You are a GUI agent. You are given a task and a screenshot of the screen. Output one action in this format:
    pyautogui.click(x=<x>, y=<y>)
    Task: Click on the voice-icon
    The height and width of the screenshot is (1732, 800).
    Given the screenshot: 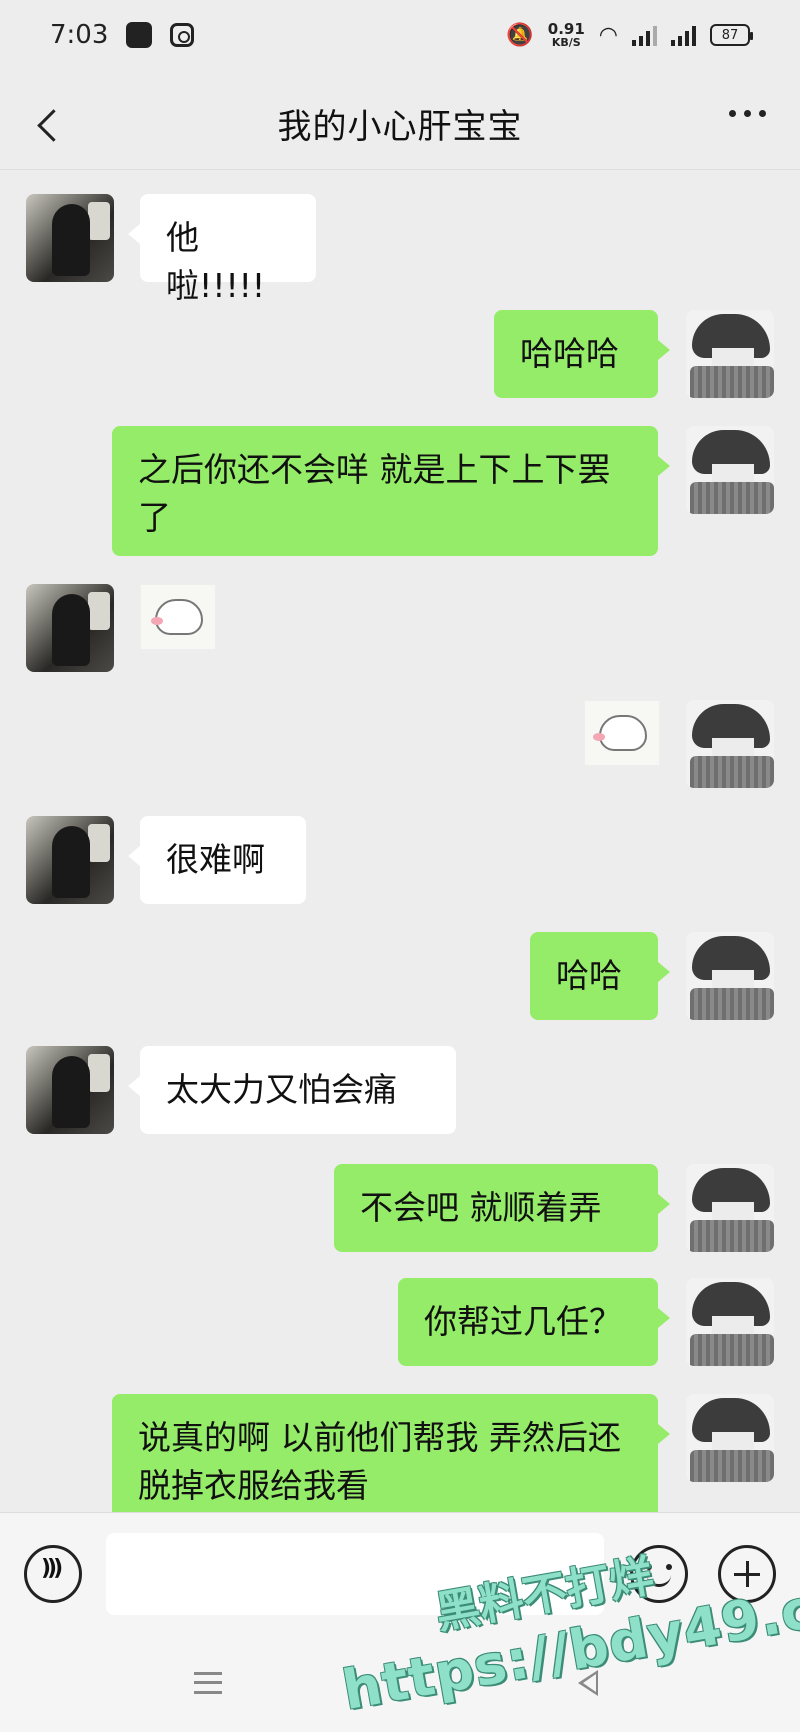 What is the action you would take?
    pyautogui.click(x=53, y=1574)
    